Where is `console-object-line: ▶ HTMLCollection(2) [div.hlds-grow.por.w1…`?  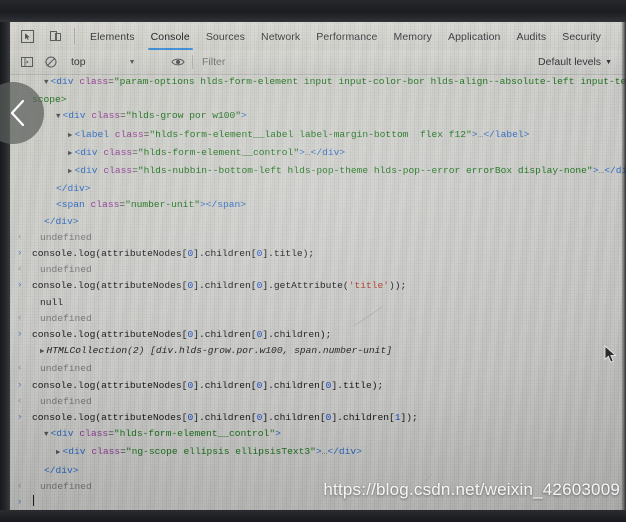 console-object-line: ▶ HTMLCollection(2) [div.hlds-grow.por.w1… is located at coordinates (318, 352).